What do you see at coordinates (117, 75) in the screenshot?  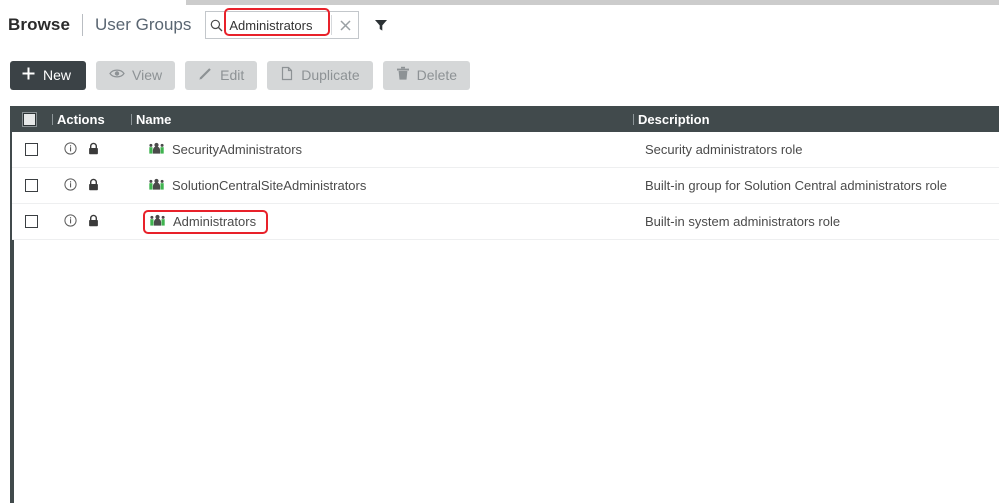 I see `eye-icon` at bounding box center [117, 75].